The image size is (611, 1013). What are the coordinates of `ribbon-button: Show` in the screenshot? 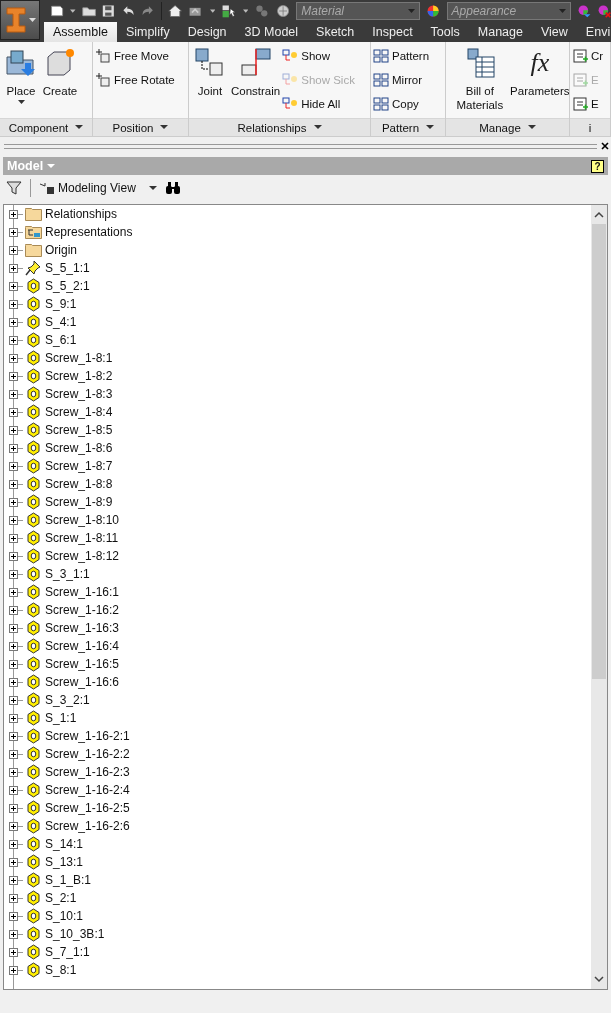 It's located at (319, 56).